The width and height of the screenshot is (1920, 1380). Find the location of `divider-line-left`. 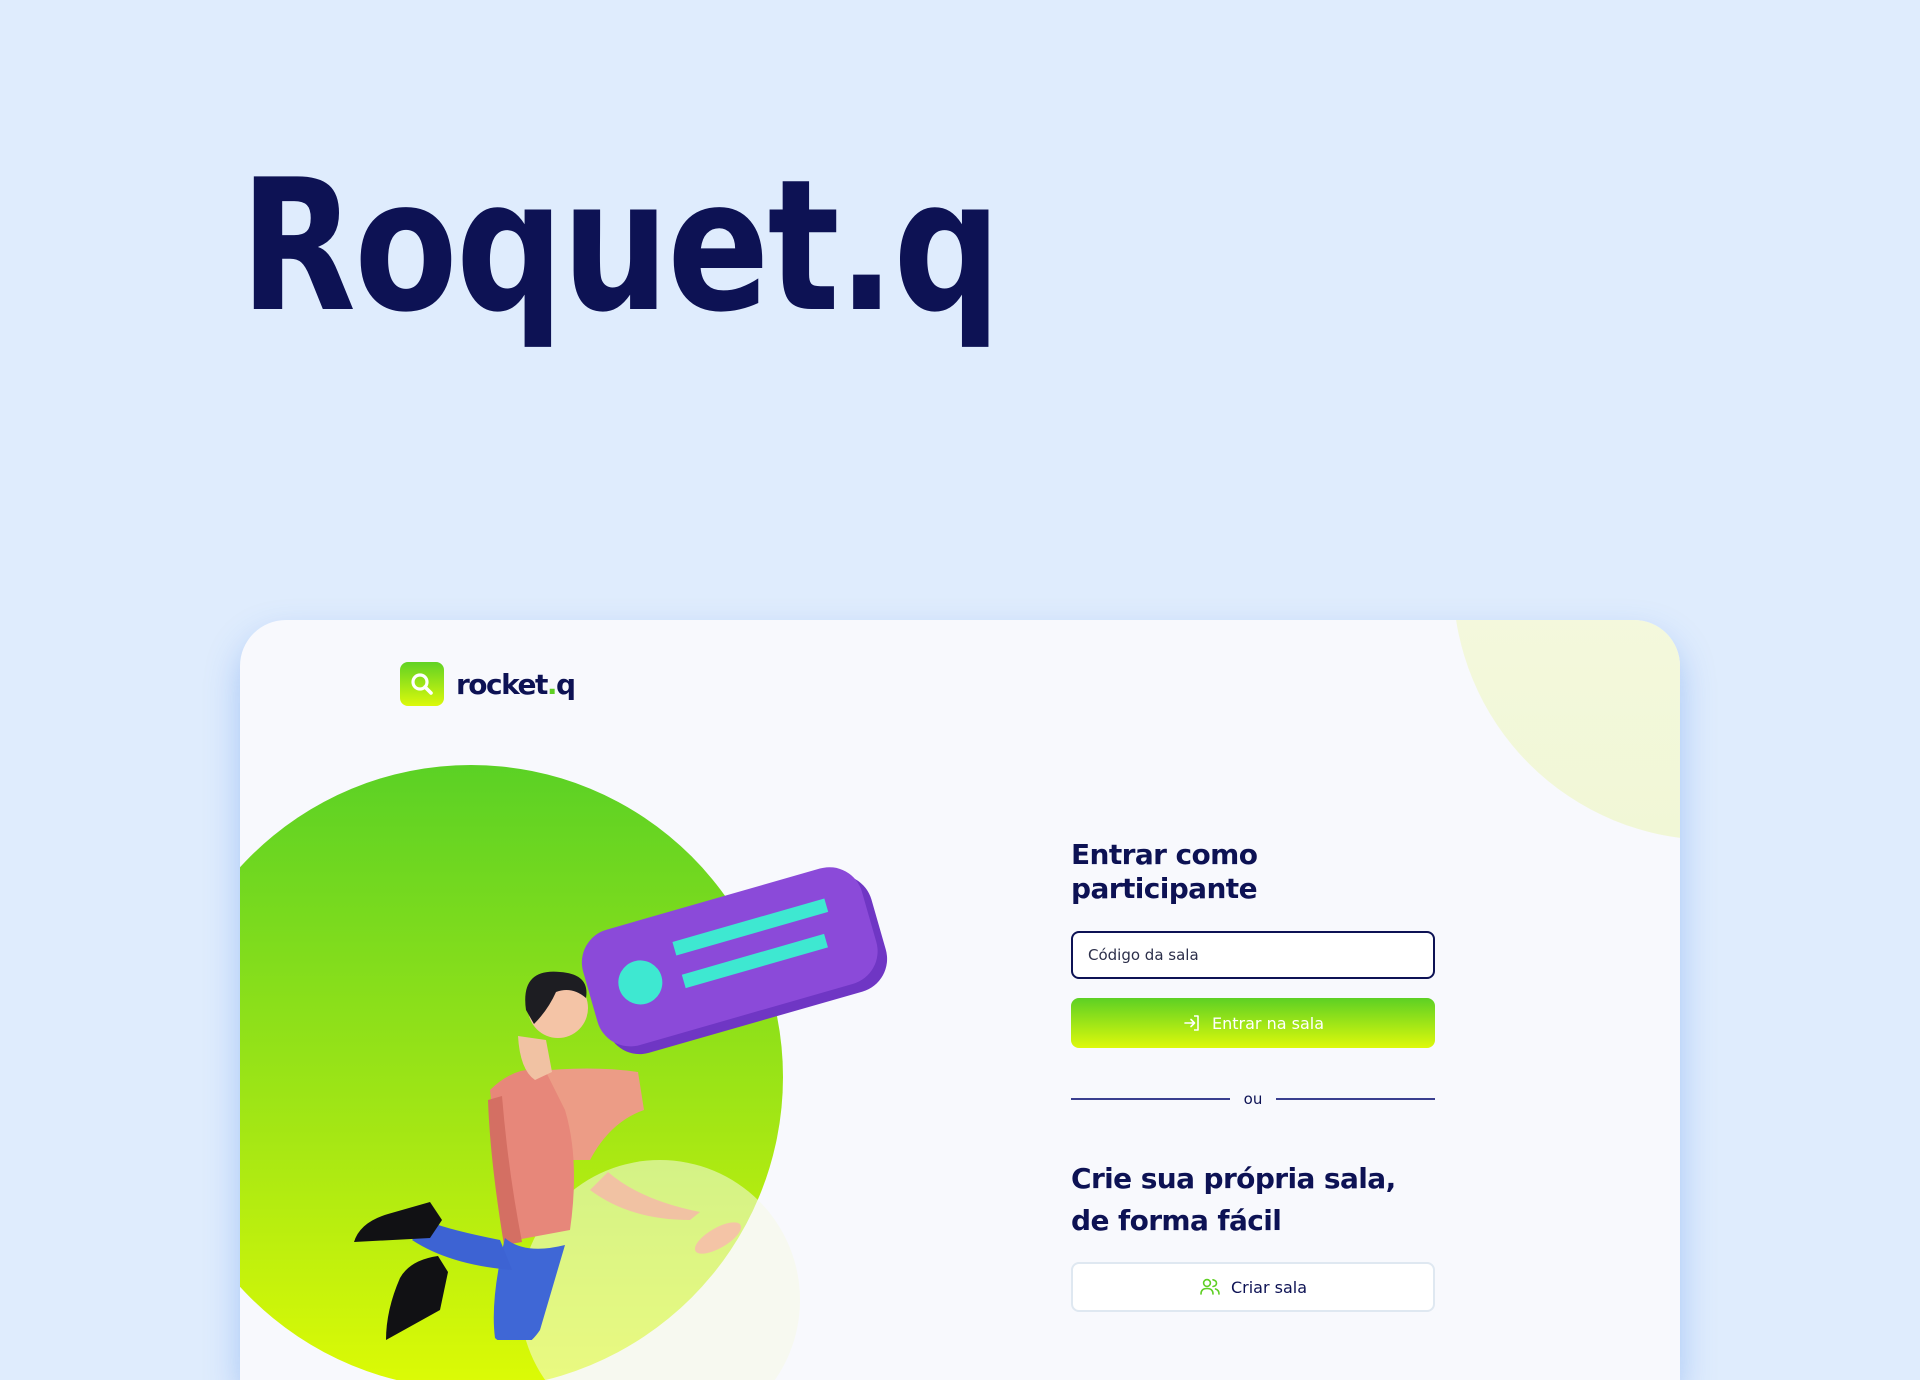

divider-line-left is located at coordinates (1150, 1099).